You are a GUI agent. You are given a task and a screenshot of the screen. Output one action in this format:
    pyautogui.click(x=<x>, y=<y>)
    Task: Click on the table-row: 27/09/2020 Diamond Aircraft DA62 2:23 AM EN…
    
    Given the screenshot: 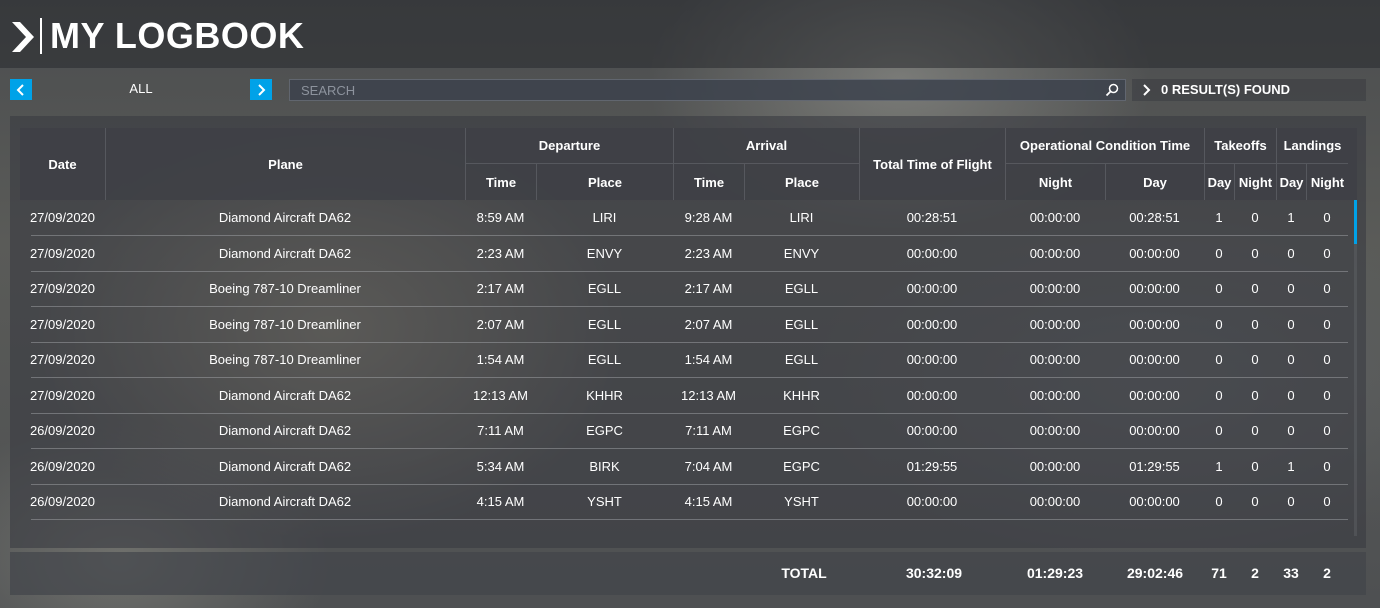 What is the action you would take?
    pyautogui.click(x=689, y=254)
    